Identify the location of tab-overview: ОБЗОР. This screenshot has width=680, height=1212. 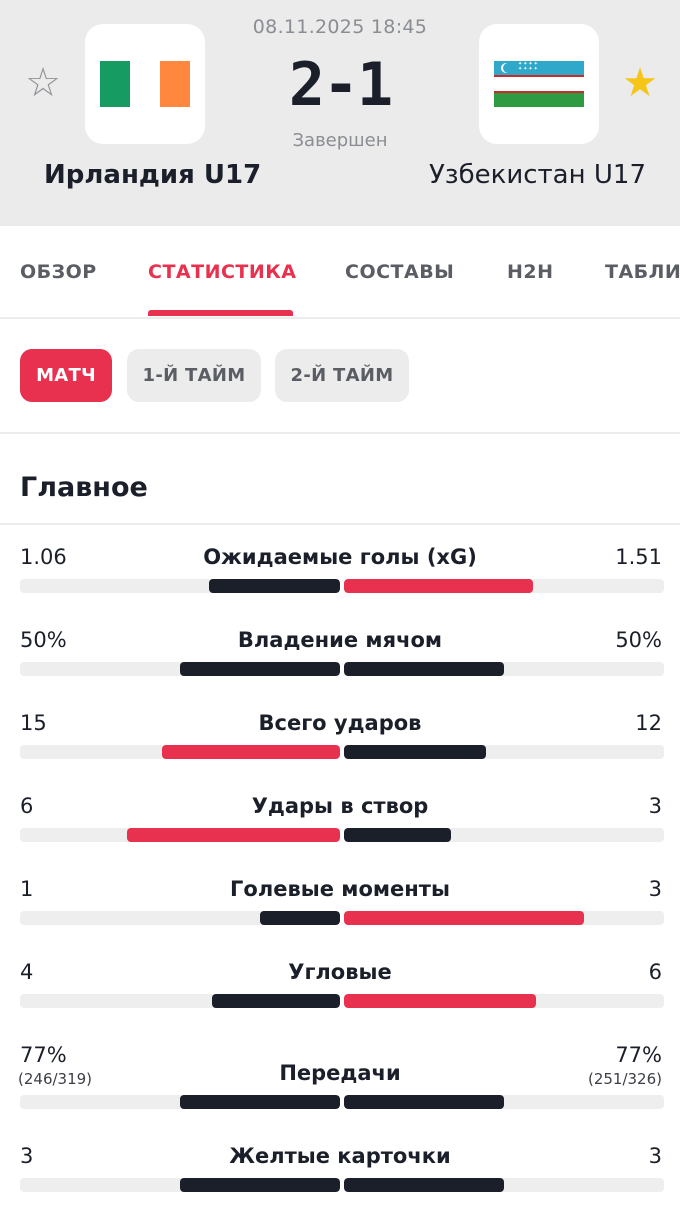
(58, 272).